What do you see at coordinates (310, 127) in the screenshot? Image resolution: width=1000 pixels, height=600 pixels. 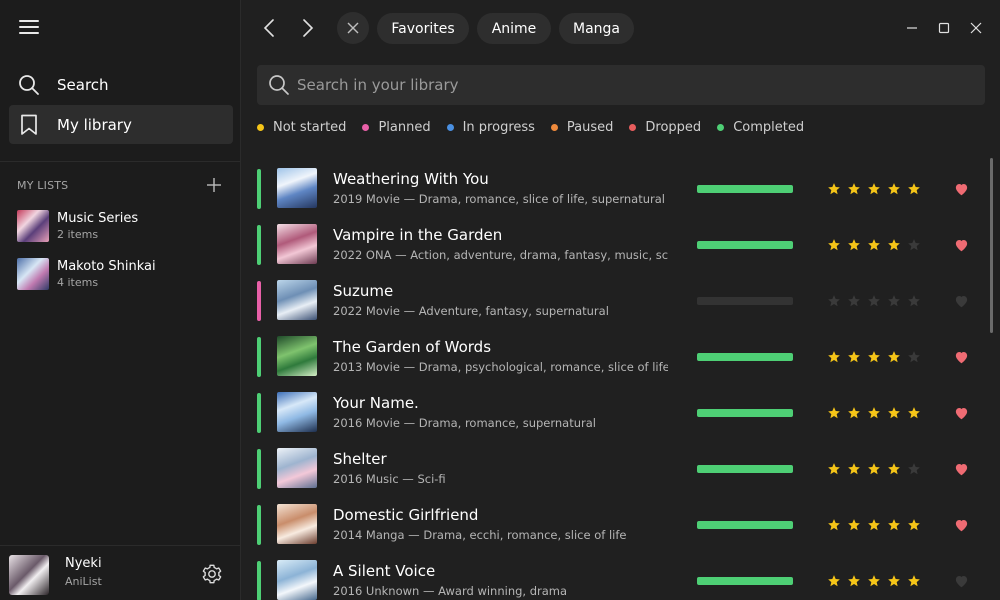 I see `legend-label: Not started` at bounding box center [310, 127].